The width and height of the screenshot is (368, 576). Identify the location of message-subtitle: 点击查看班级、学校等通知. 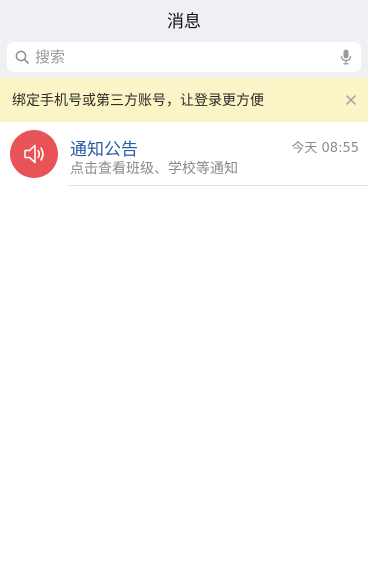
(154, 169).